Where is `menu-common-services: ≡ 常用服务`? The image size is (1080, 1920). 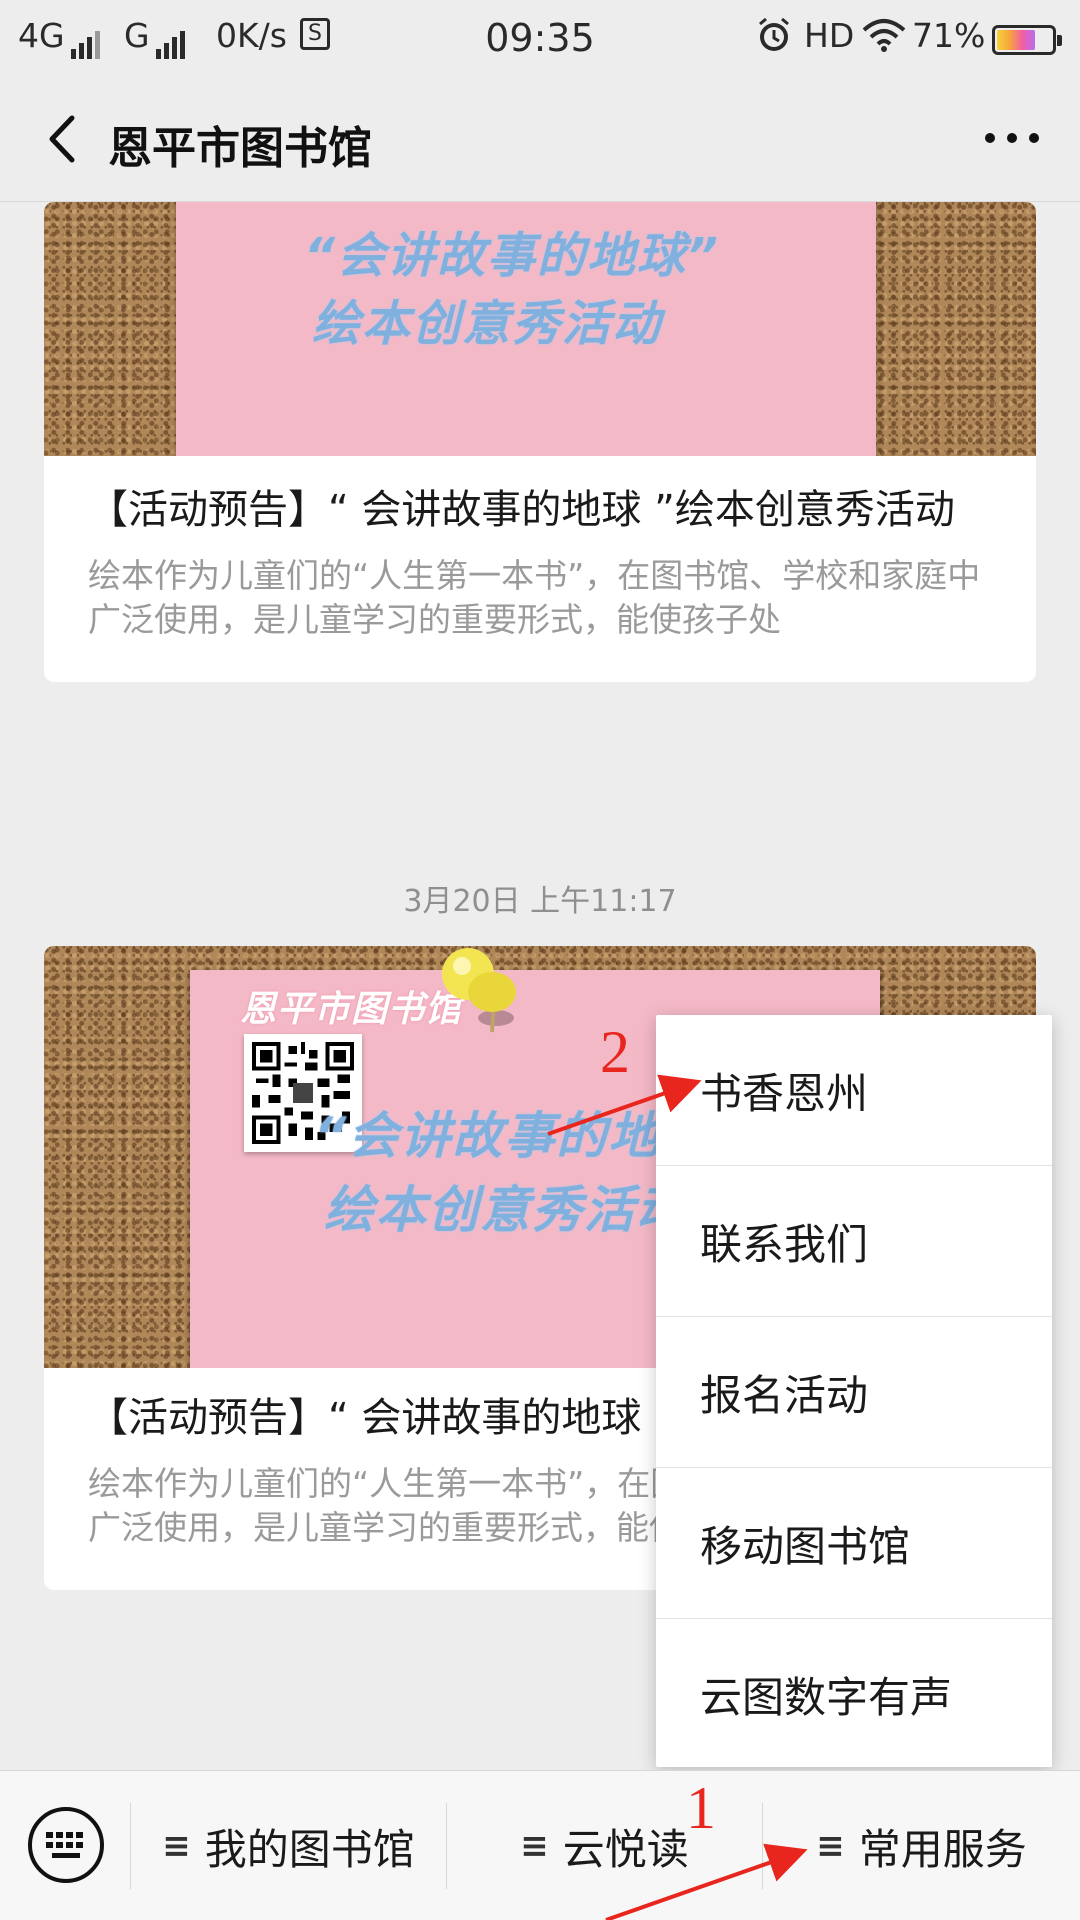
menu-common-services: ≡ 常用服务 is located at coordinates (921, 1845).